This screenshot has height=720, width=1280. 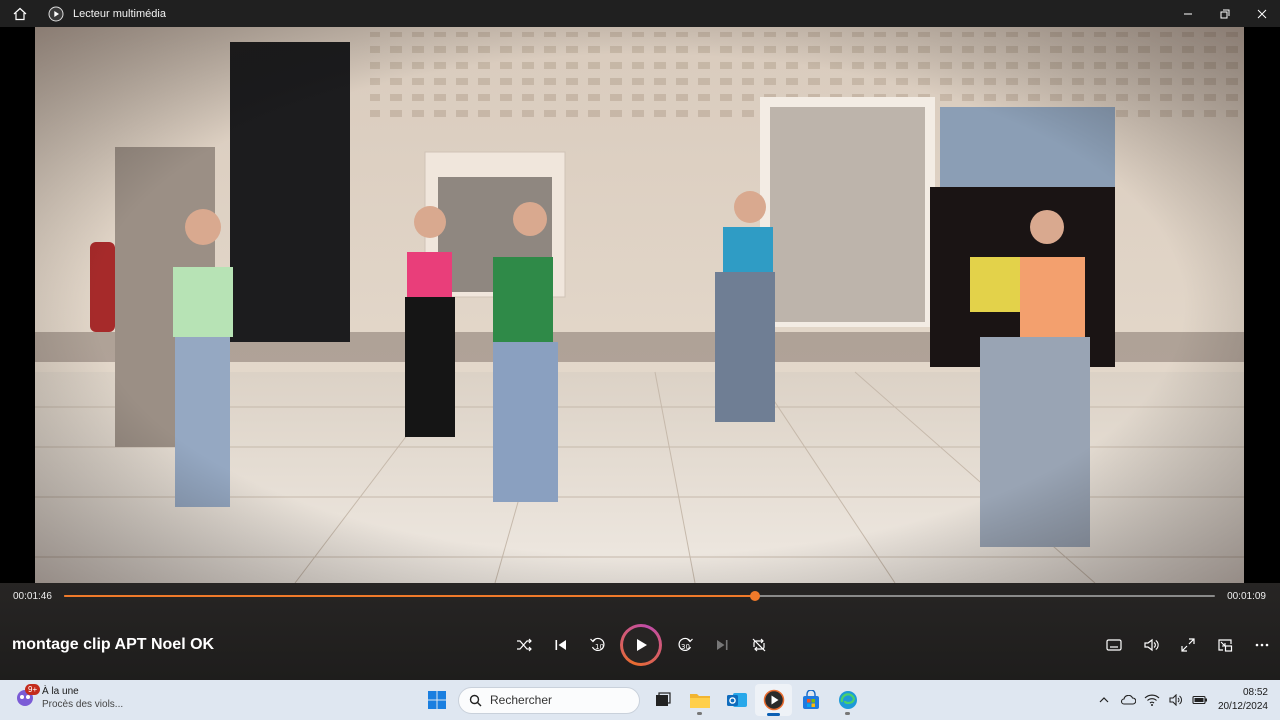 I want to click on onedrive-button, so click(x=1128, y=700).